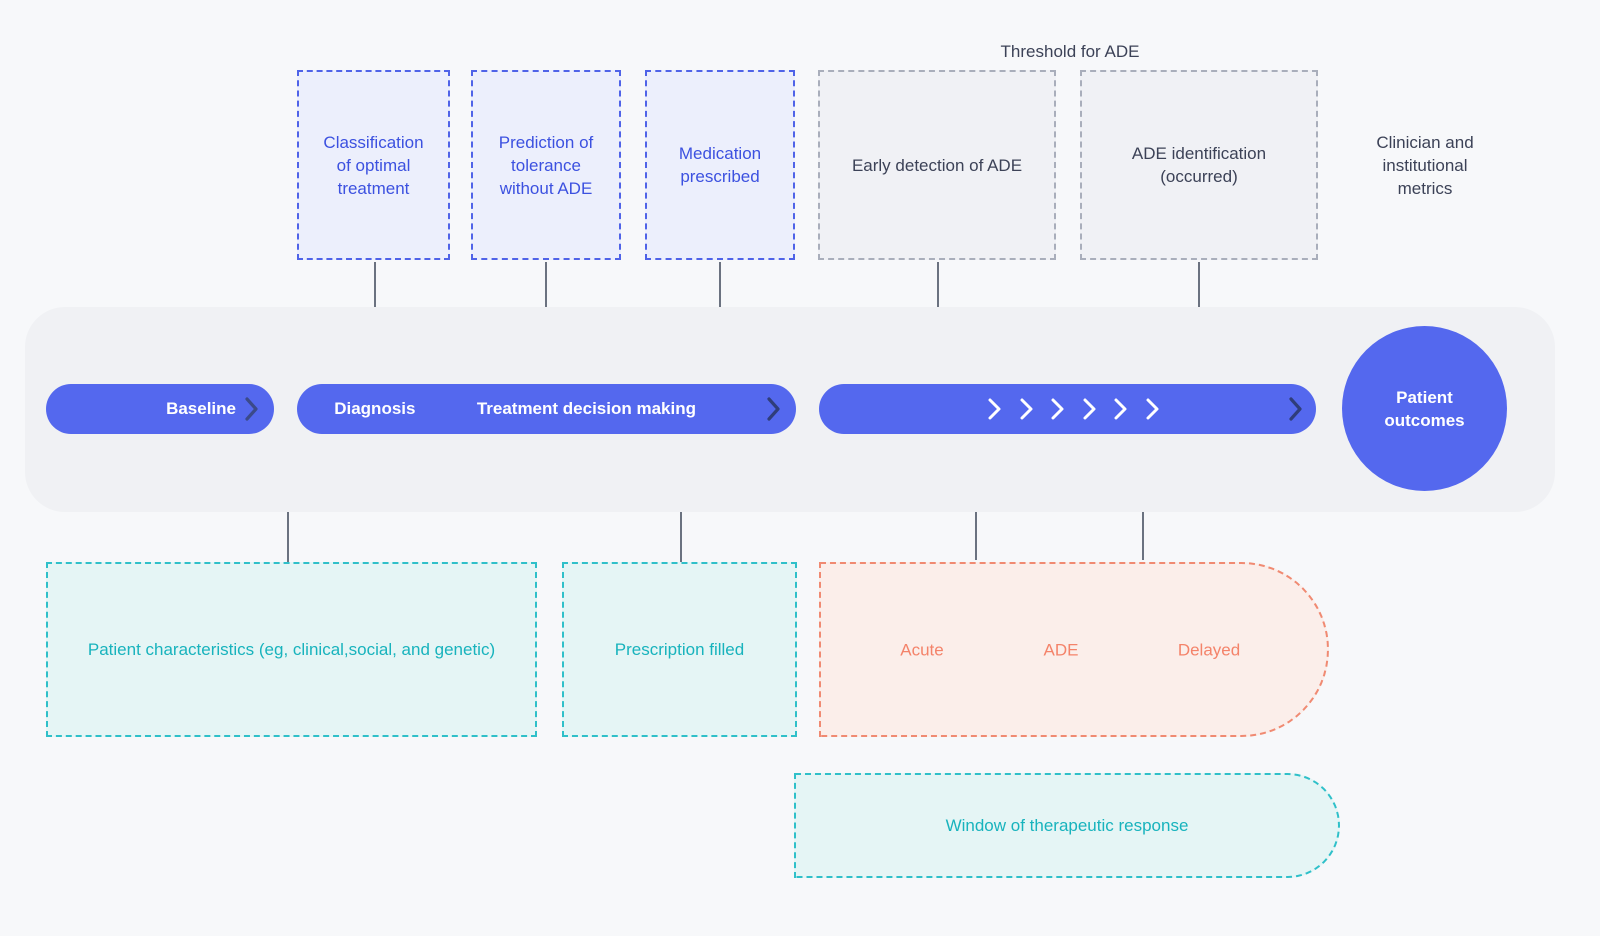 The image size is (1600, 936). Describe the element at coordinates (201, 408) in the screenshot. I see `bar-label-baseline: Baseline` at that location.